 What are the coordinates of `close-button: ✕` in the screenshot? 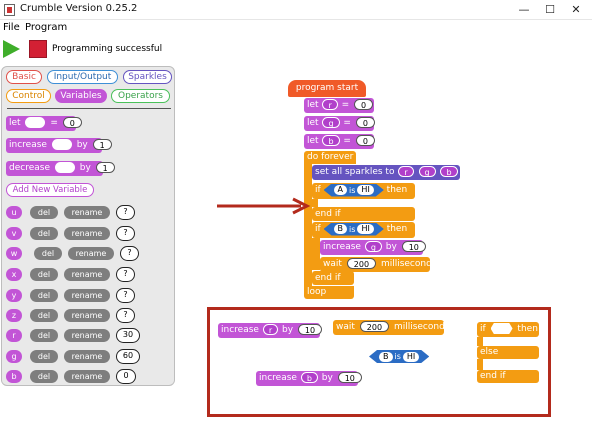 It's located at (576, 10).